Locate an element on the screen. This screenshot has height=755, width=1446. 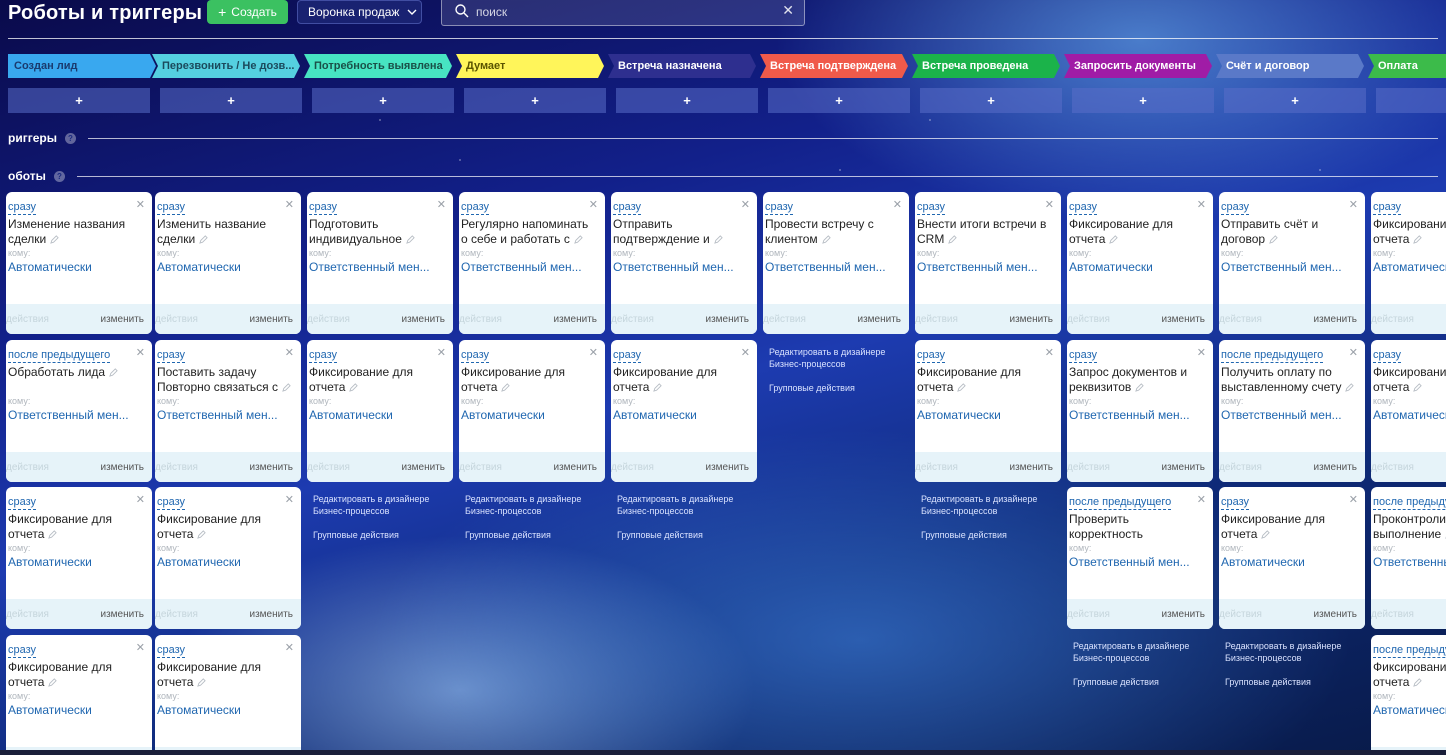
robot-title: Запрос документов и реквизитов is located at coordinates (1137, 380).